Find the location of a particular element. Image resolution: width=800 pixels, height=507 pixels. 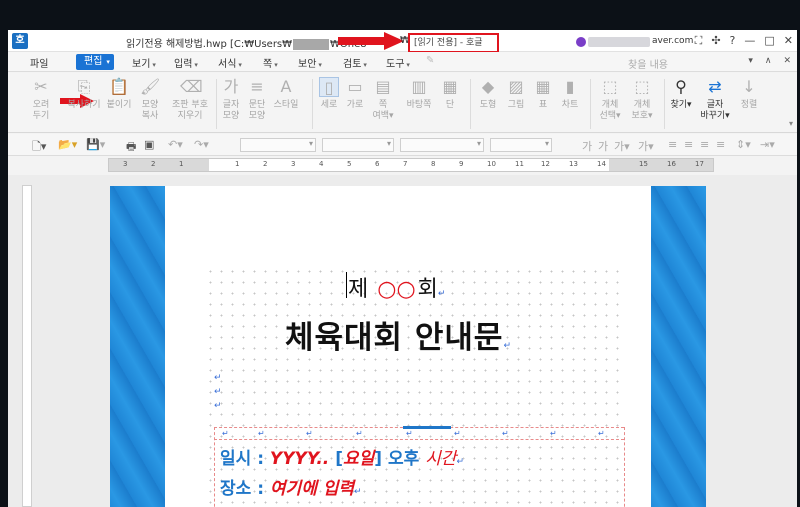

underline-icon: 가▾ is located at coordinates (622, 146).